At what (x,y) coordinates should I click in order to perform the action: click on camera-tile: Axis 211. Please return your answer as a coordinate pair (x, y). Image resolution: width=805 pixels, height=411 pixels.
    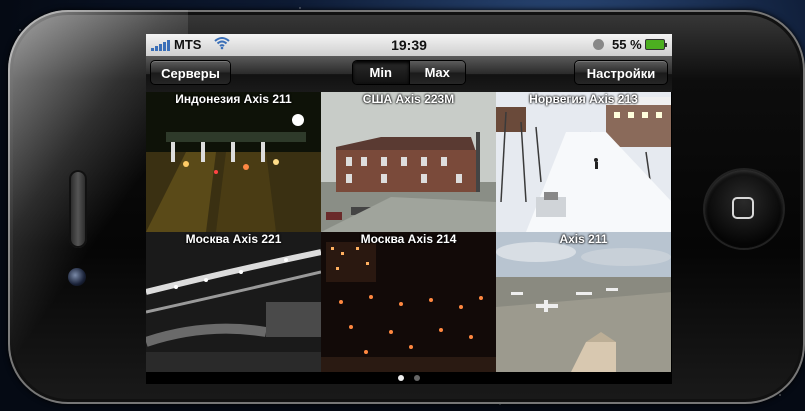
    Looking at the image, I should click on (583, 302).